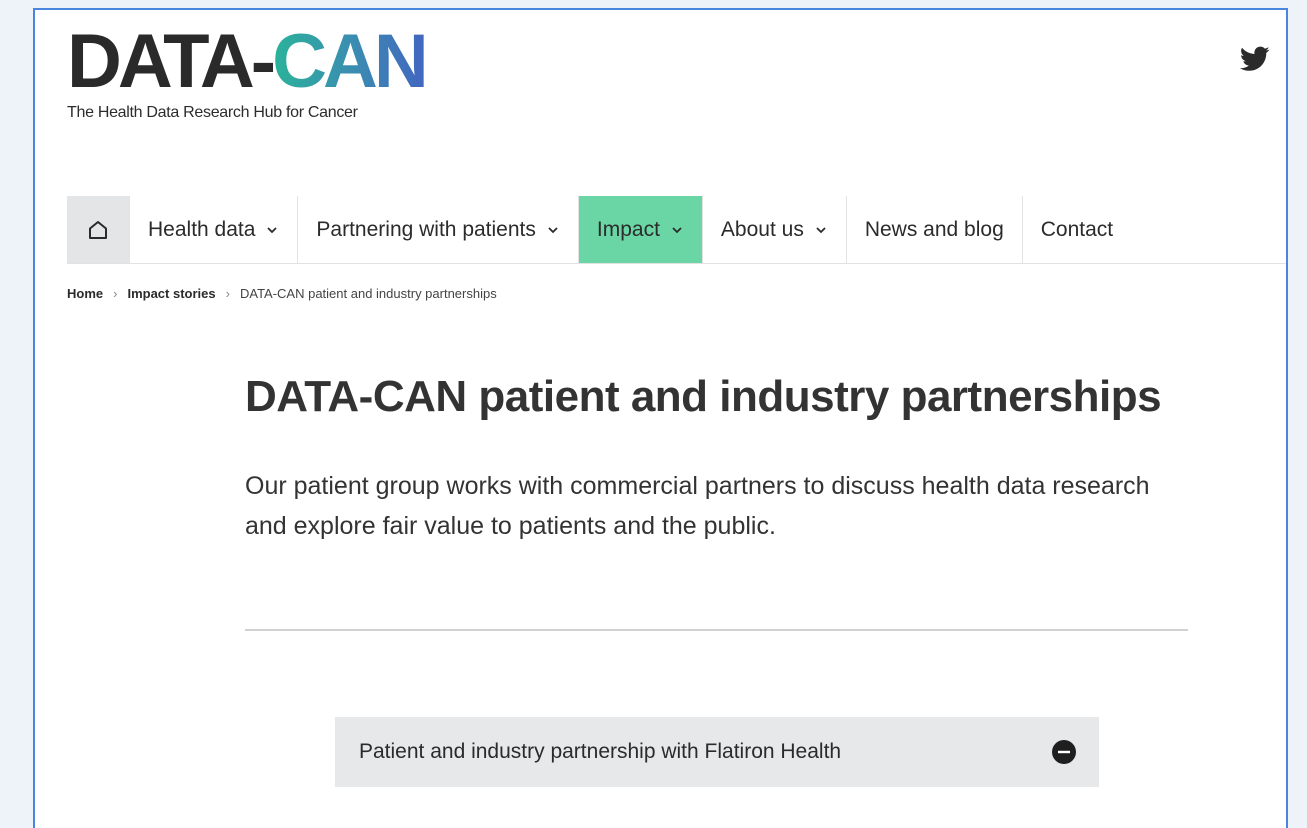  I want to click on nav-item-partnering-with-patients: Partnering with patients, so click(438, 229).